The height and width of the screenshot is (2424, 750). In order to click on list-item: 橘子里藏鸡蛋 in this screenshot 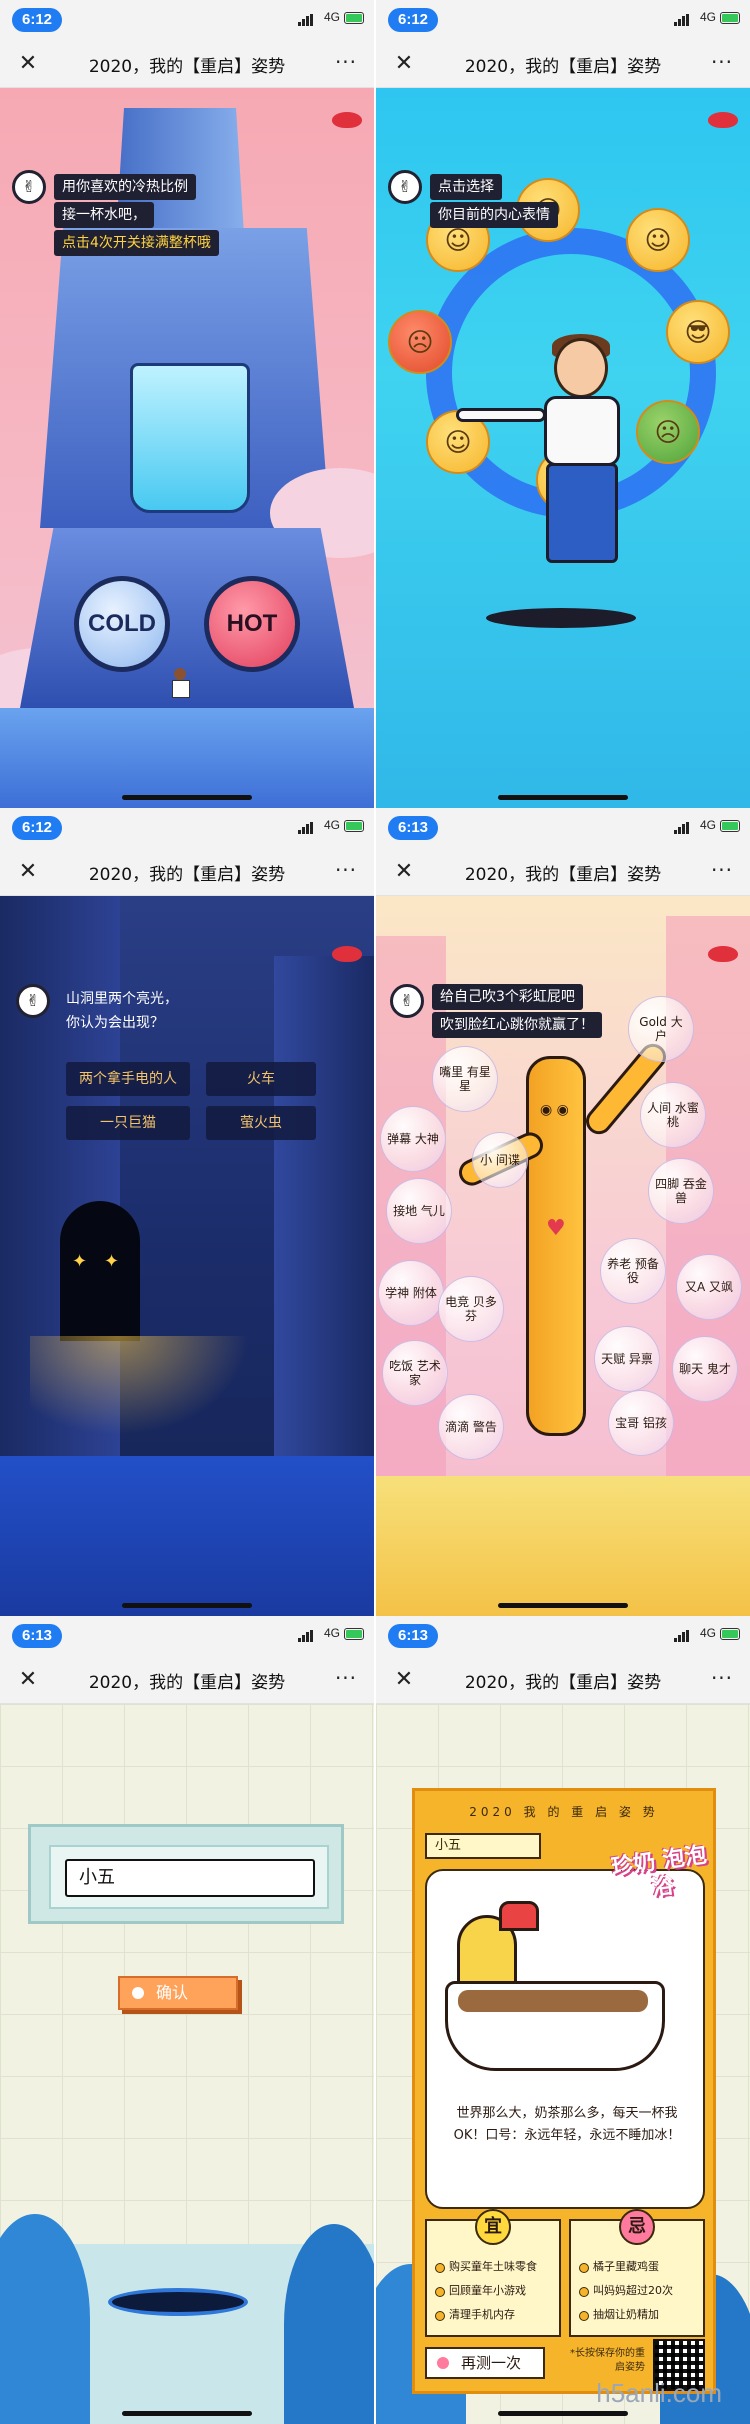, I will do `click(638, 2267)`.